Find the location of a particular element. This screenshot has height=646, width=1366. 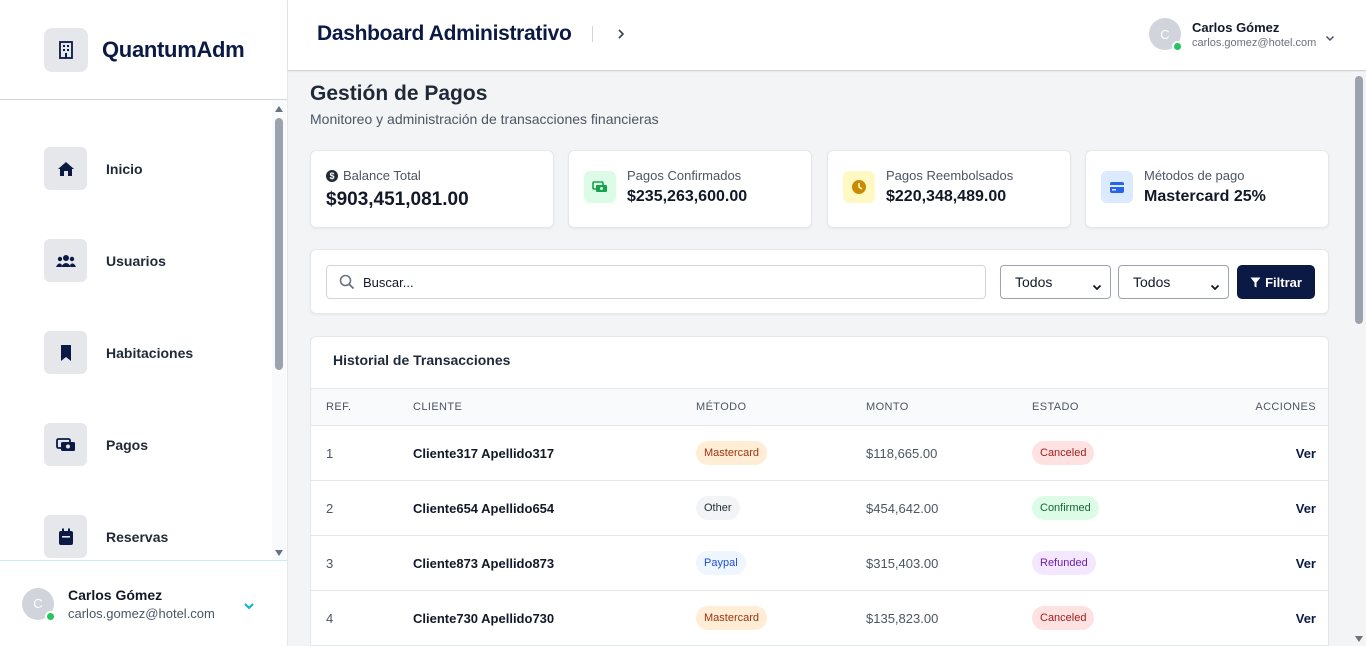

stat-value: $235,263,600.00 is located at coordinates (687, 196).